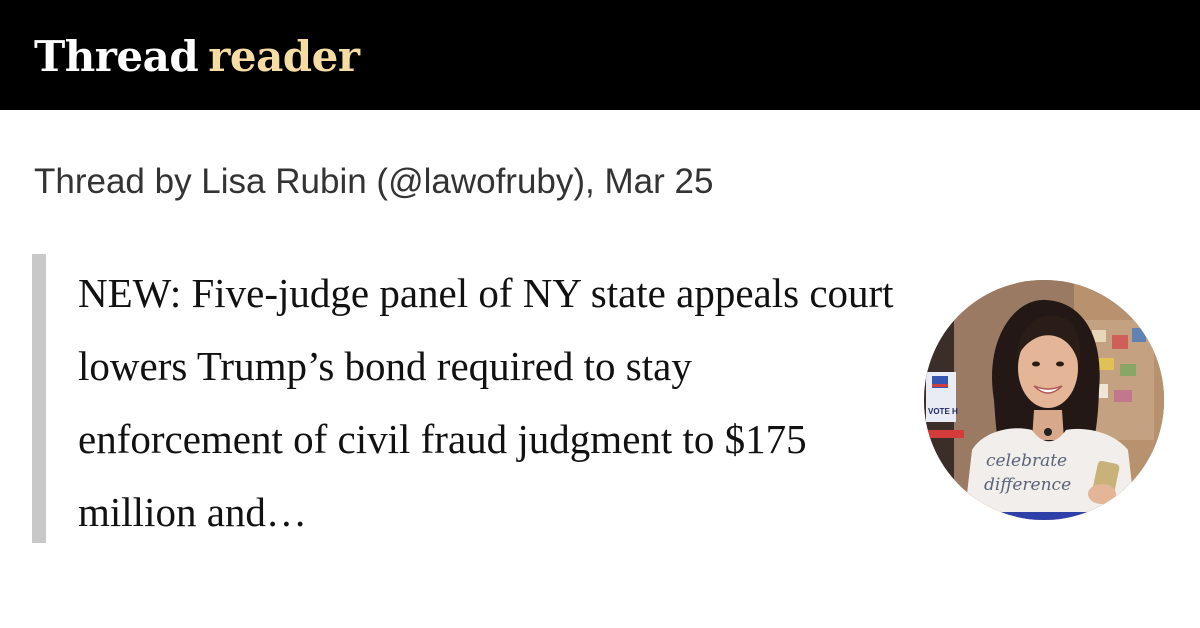 The width and height of the screenshot is (1200, 628). I want to click on author-avatar: VOTE H celebrate difference, so click(1044, 400).